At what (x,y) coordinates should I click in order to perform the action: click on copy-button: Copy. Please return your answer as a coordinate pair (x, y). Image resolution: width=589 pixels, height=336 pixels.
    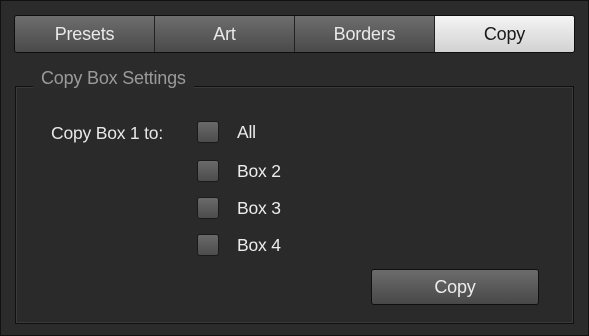
    Looking at the image, I should click on (455, 287).